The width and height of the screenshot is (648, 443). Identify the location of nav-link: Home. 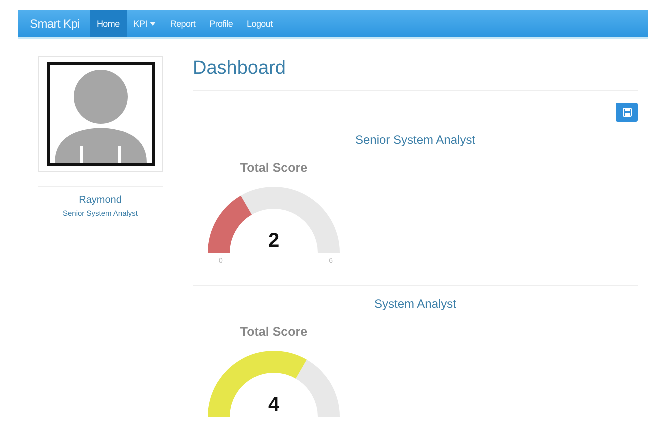
(108, 23).